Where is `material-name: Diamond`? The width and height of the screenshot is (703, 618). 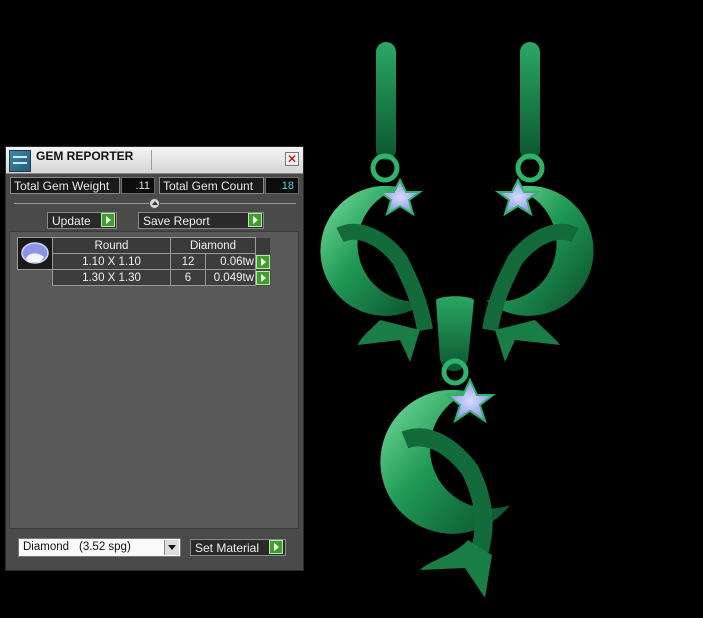 material-name: Diamond is located at coordinates (46, 547).